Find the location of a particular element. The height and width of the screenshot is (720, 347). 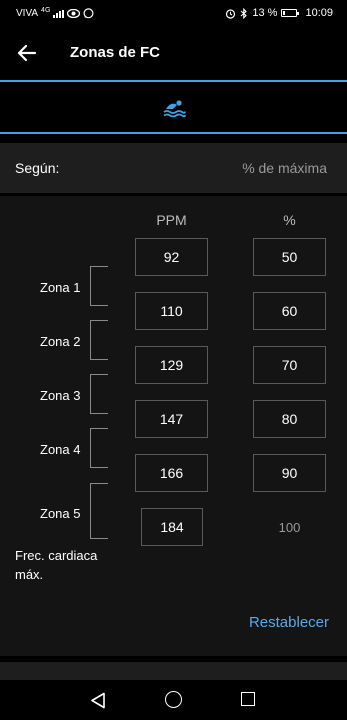

activity-tab-bar is located at coordinates (173, 107).